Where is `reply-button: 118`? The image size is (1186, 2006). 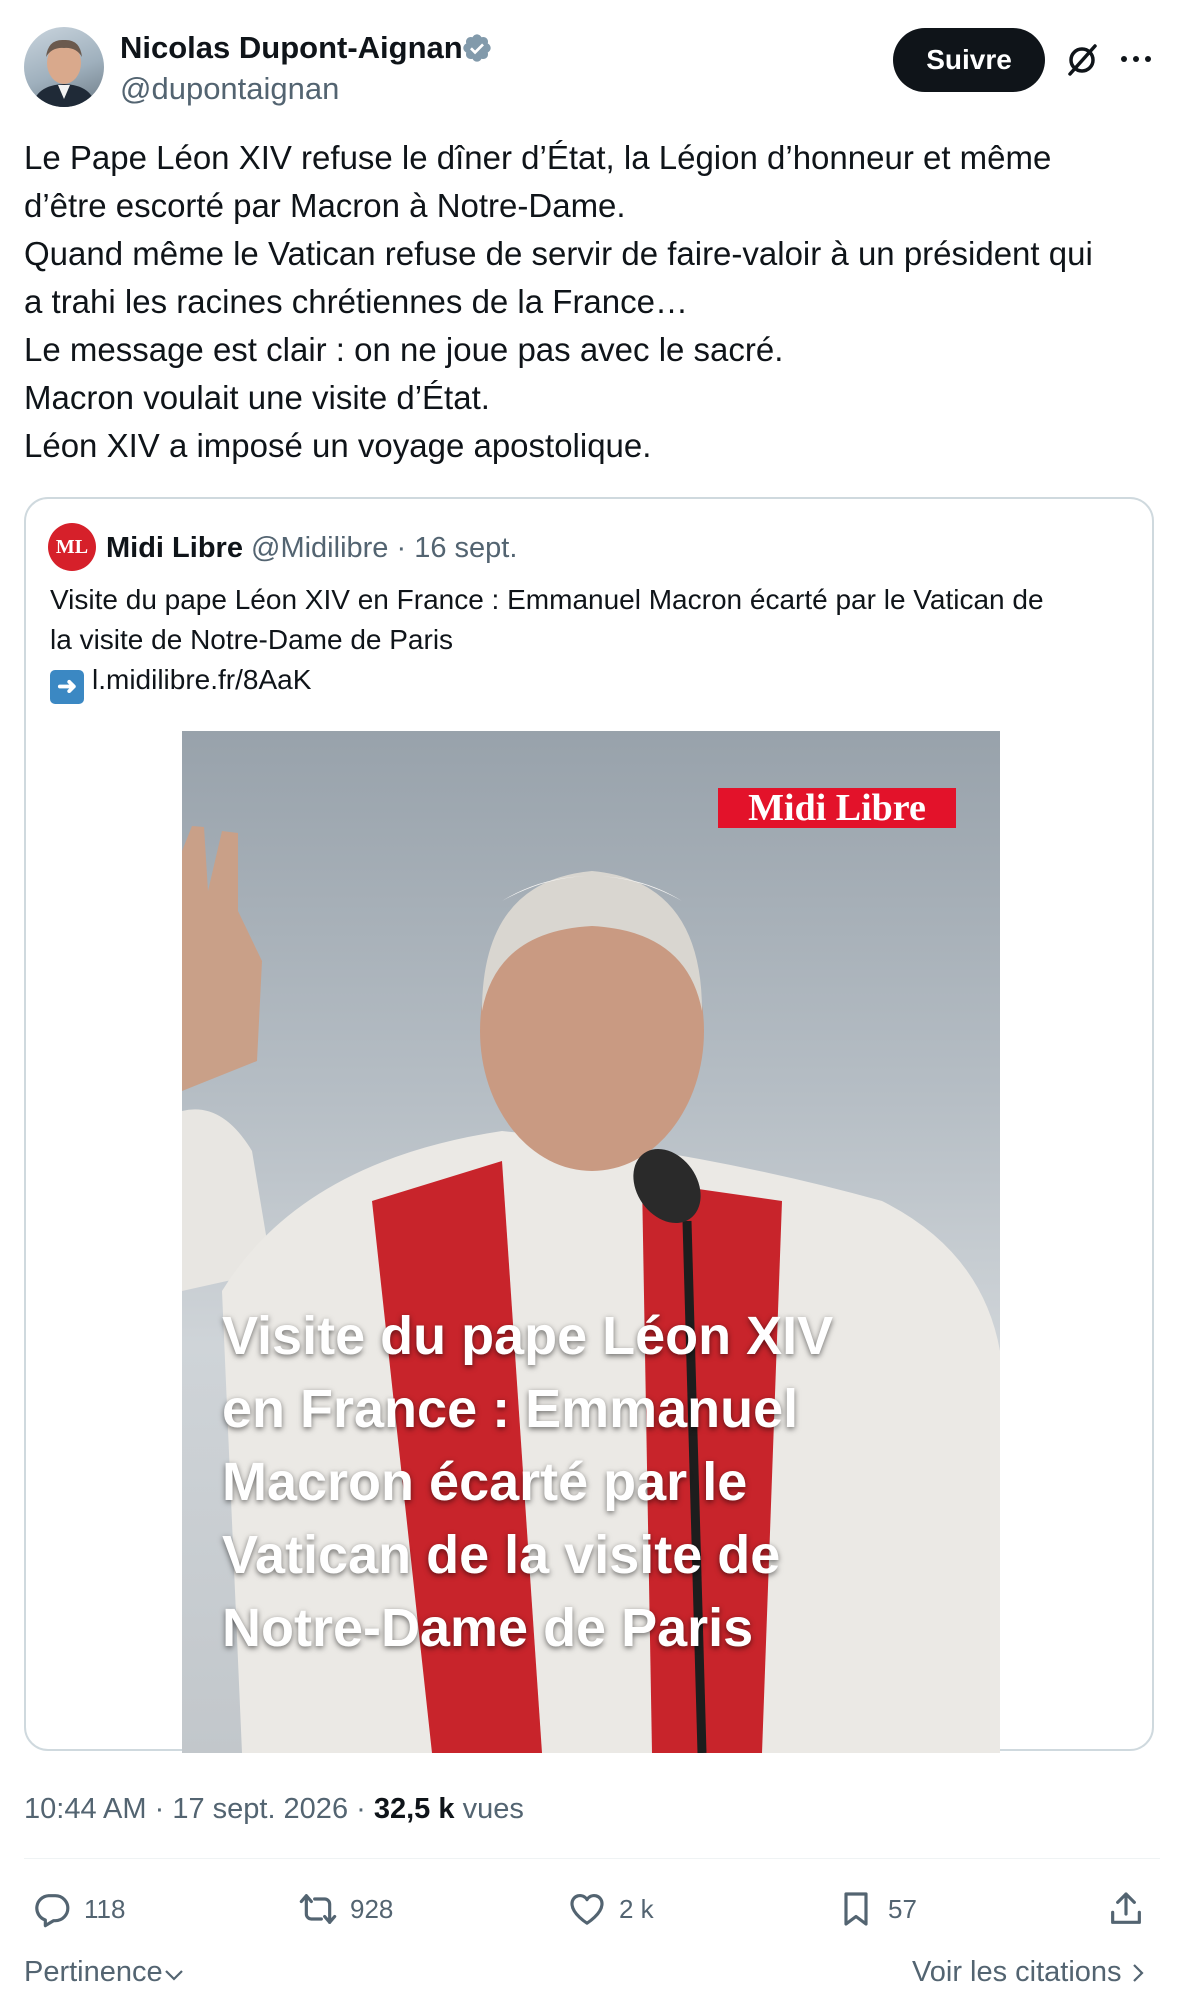
reply-button: 118 is located at coordinates (78, 1909).